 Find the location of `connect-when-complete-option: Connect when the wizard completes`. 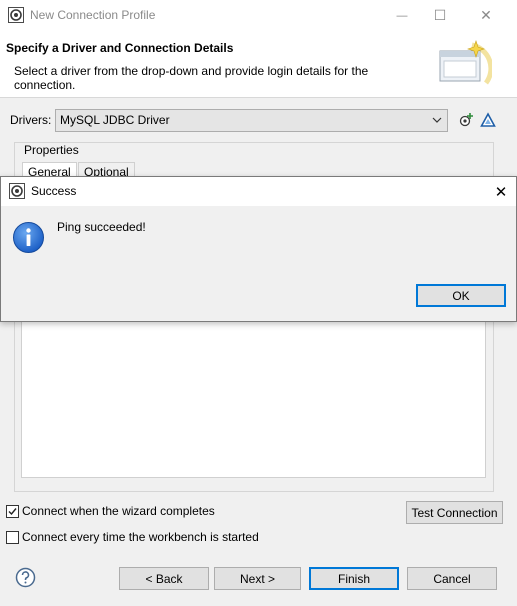

connect-when-complete-option: Connect when the wizard completes is located at coordinates (110, 511).